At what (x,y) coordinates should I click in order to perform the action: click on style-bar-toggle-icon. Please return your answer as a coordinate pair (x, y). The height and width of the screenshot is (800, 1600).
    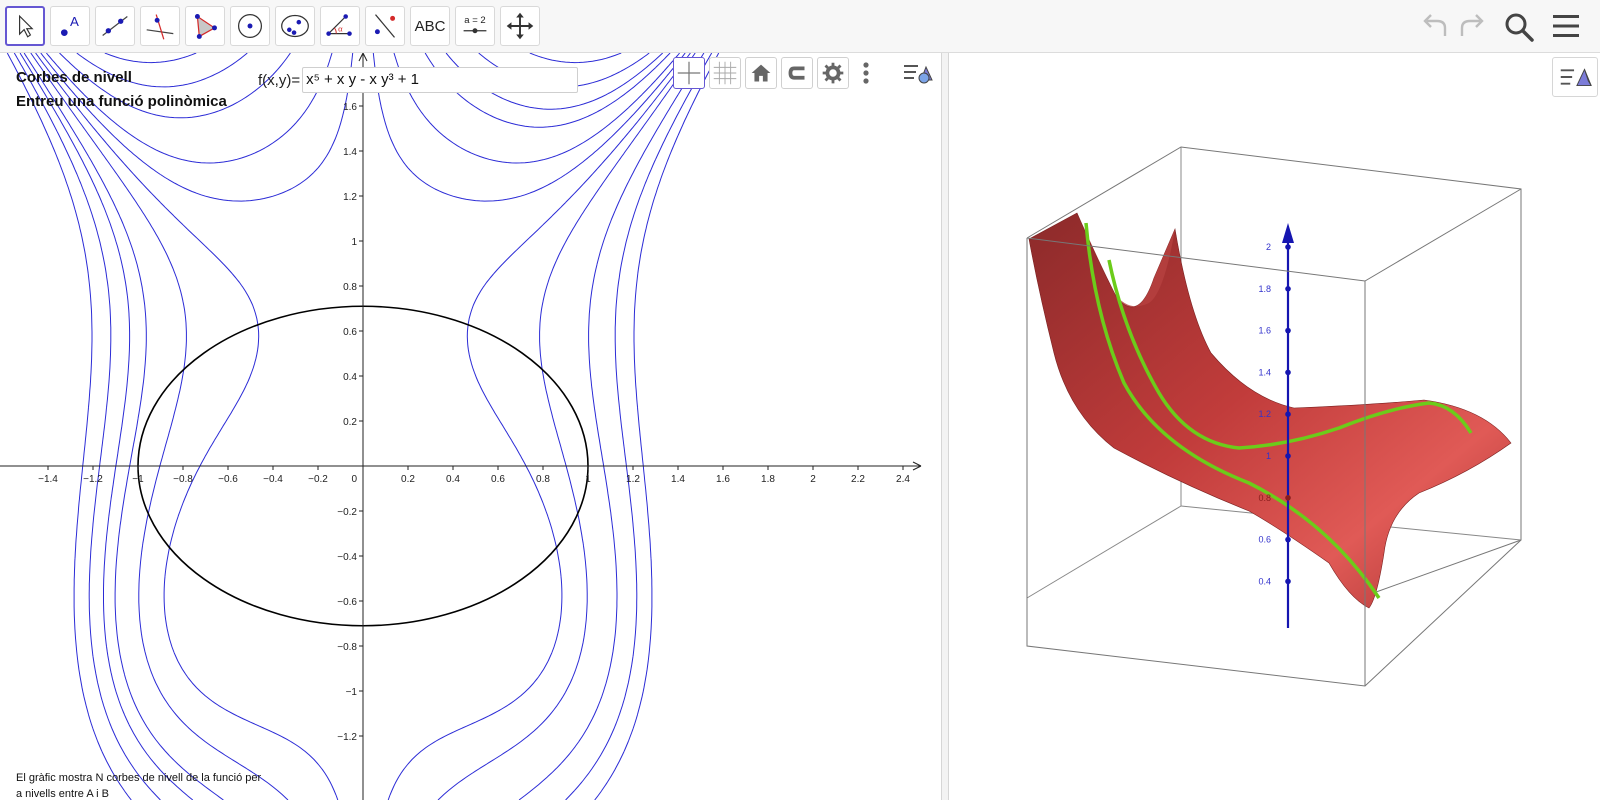
    Looking at the image, I should click on (1576, 77).